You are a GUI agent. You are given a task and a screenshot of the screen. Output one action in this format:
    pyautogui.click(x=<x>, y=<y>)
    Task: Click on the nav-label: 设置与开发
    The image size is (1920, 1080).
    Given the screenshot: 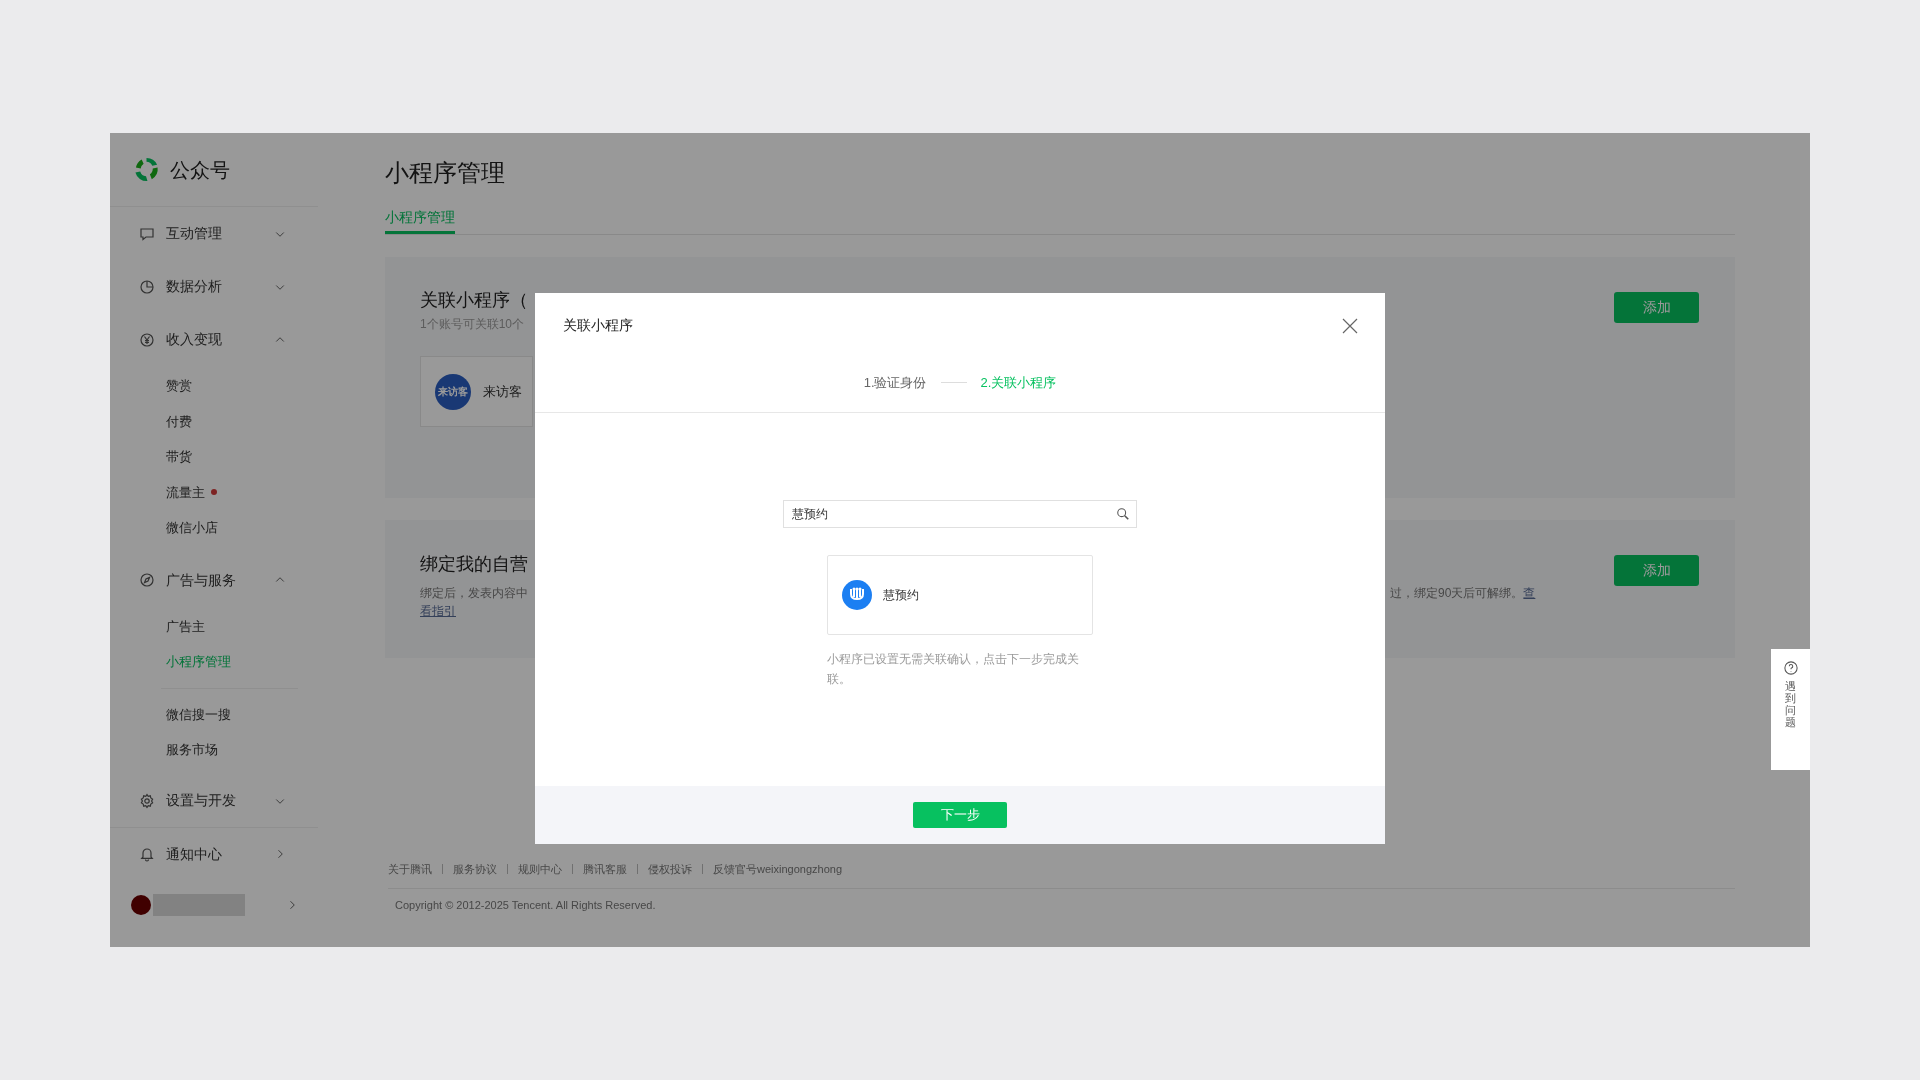 What is the action you would take?
    pyautogui.click(x=201, y=800)
    